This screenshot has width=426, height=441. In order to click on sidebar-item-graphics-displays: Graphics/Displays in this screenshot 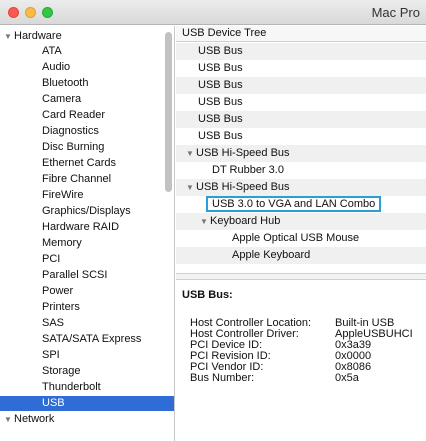, I will do `click(81, 211)`.